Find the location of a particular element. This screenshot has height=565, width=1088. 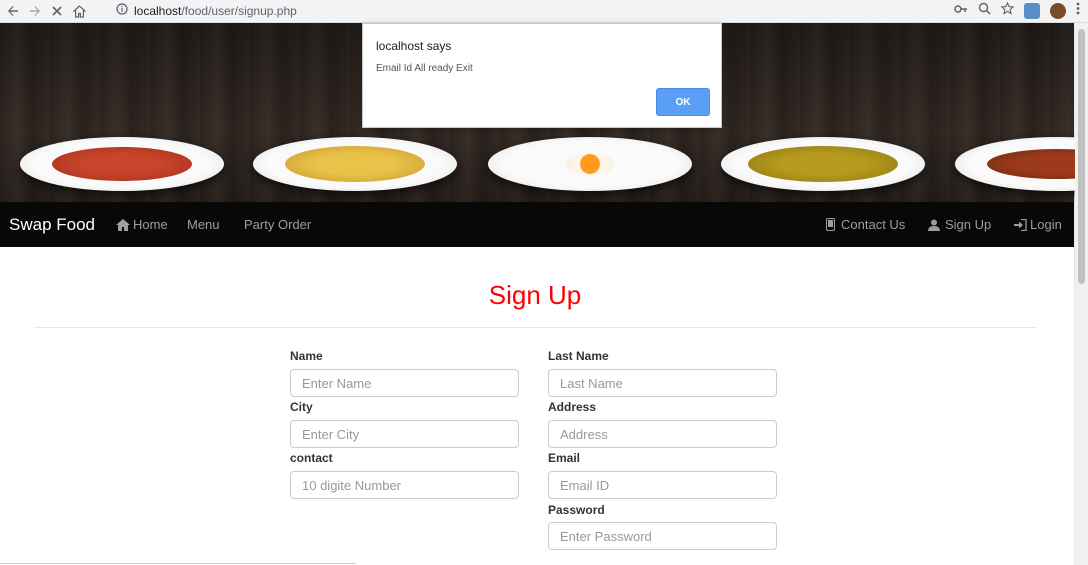

profile-avatar is located at coordinates (1058, 11).